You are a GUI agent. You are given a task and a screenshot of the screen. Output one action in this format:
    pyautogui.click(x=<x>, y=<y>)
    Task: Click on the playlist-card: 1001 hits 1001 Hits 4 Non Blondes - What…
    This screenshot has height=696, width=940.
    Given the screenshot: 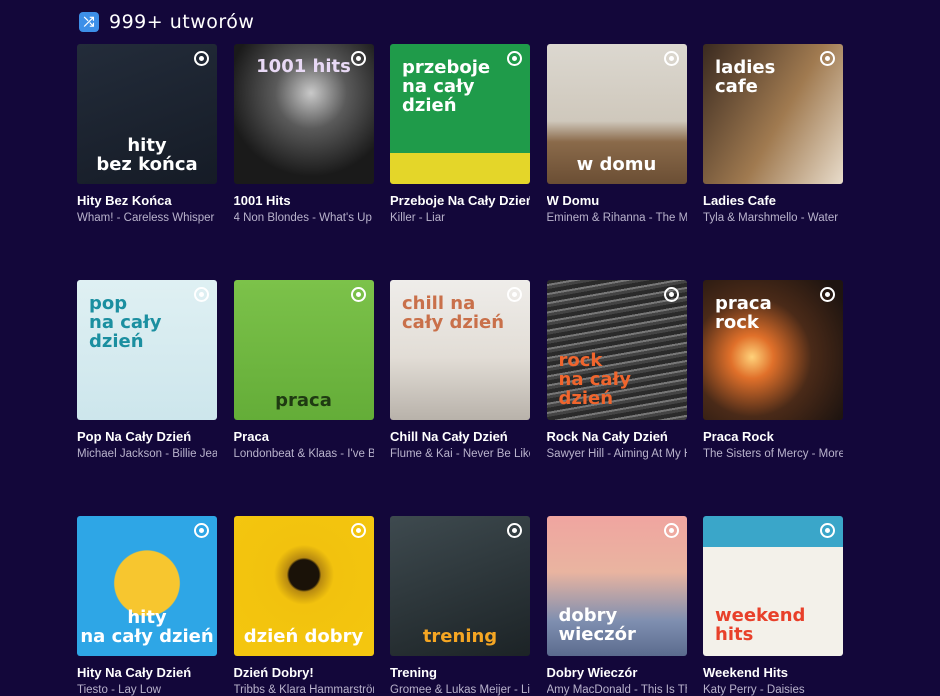 What is the action you would take?
    pyautogui.click(x=303, y=134)
    